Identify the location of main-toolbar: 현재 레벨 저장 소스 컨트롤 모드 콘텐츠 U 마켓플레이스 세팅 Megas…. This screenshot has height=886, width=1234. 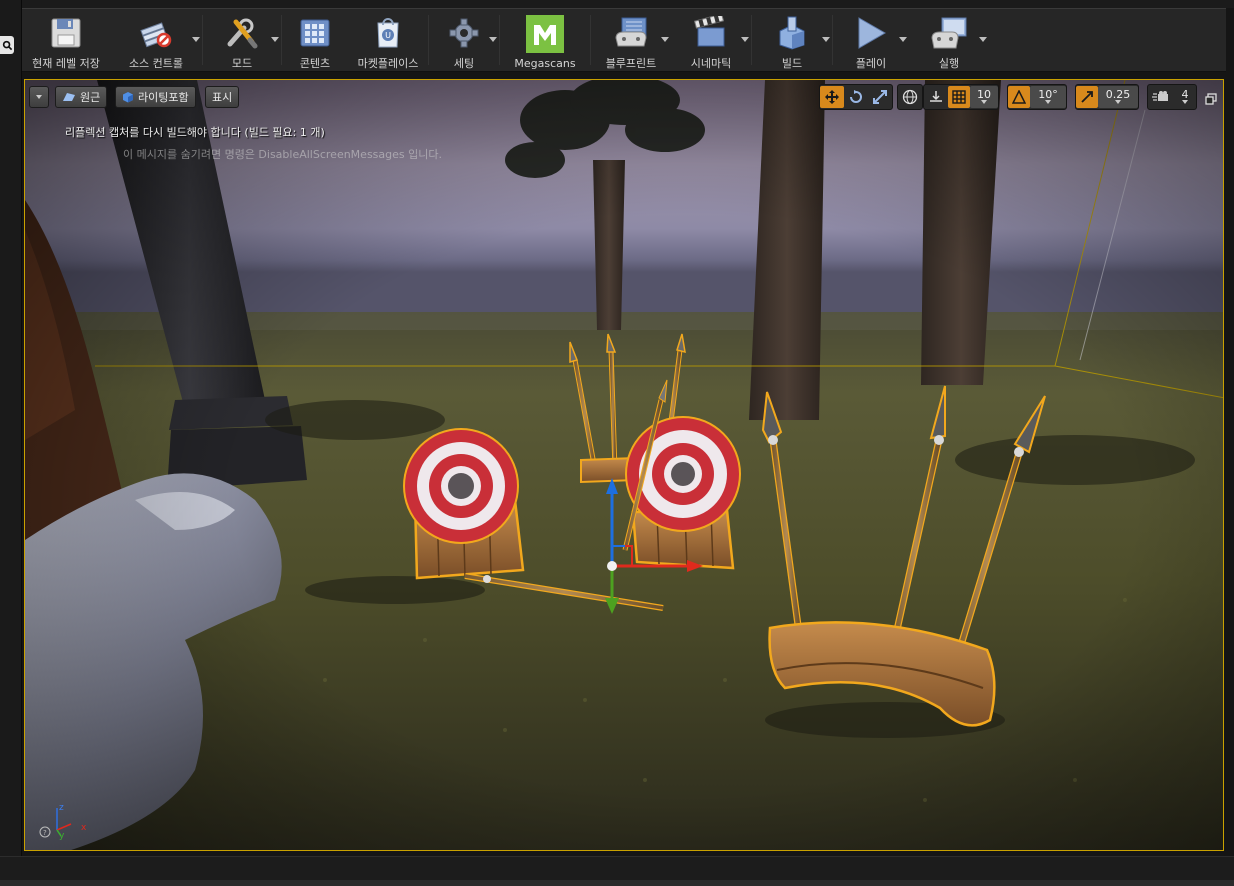
(624, 40).